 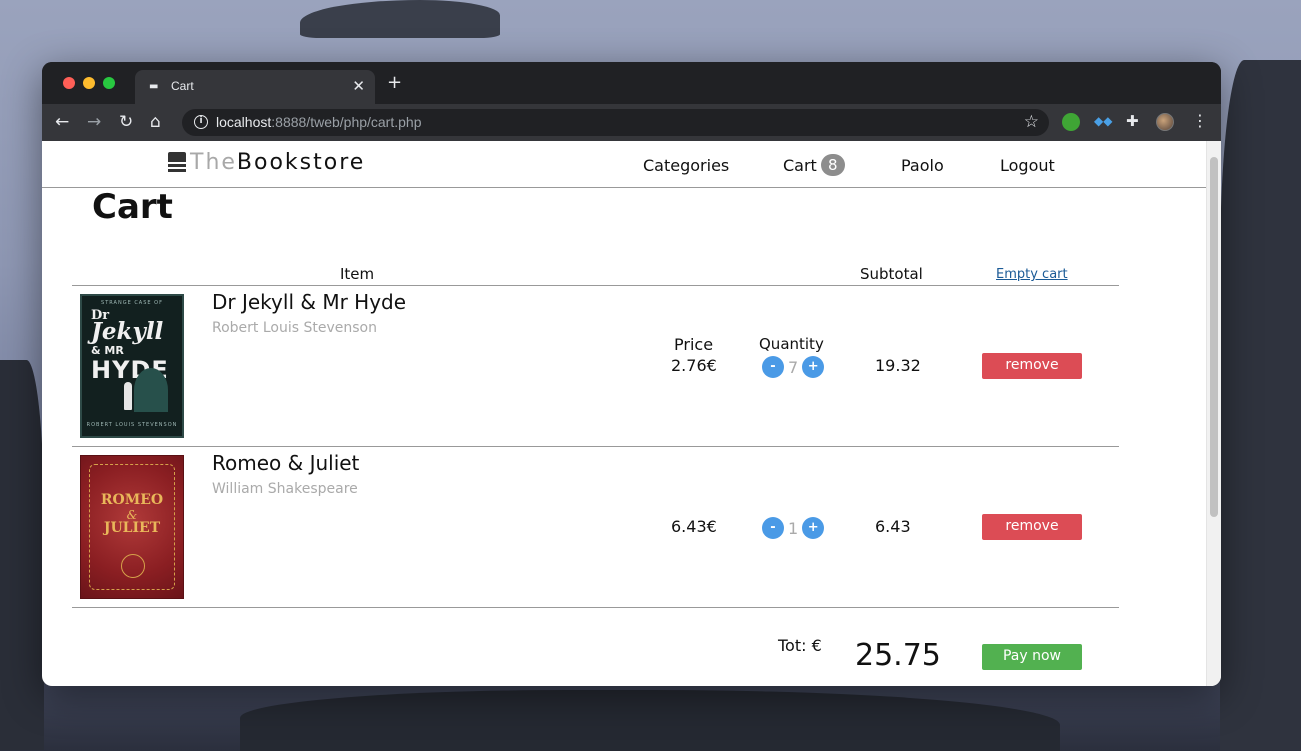 What do you see at coordinates (1135, 121) in the screenshot?
I see `puzzle-extensions-icon: ✚` at bounding box center [1135, 121].